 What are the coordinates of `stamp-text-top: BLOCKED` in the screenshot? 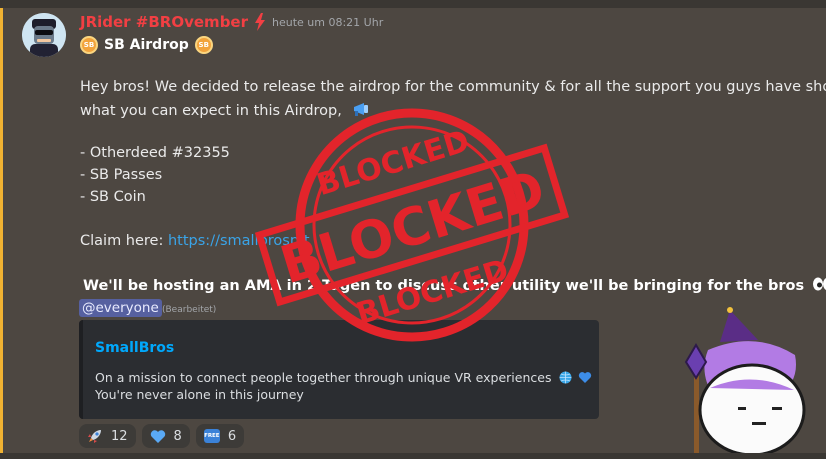 It's located at (393, 163).